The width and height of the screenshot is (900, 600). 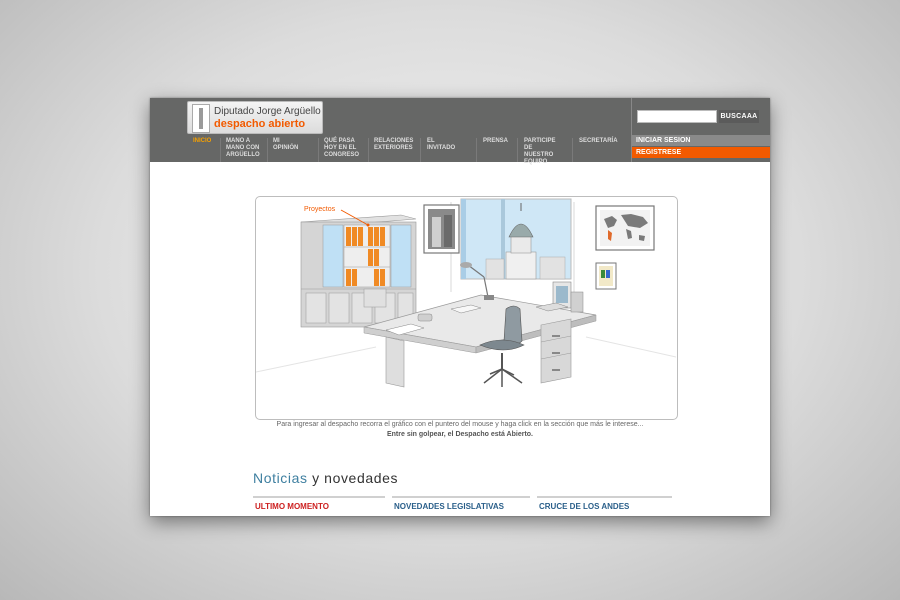 What do you see at coordinates (358, 271) in the screenshot?
I see `bookshelf` at bounding box center [358, 271].